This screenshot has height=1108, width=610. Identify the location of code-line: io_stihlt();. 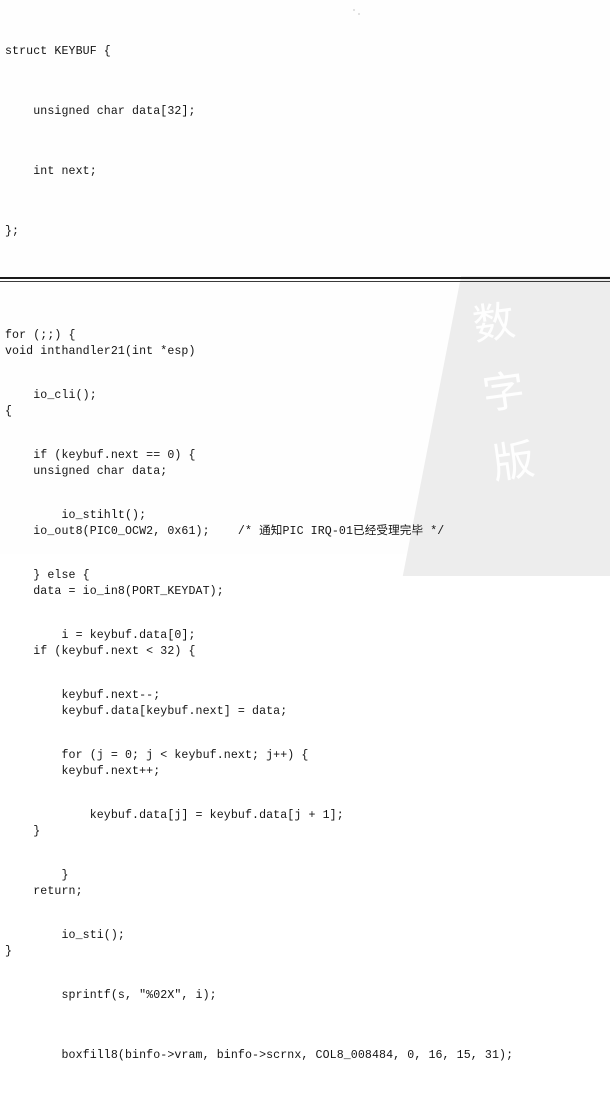
(76, 515).